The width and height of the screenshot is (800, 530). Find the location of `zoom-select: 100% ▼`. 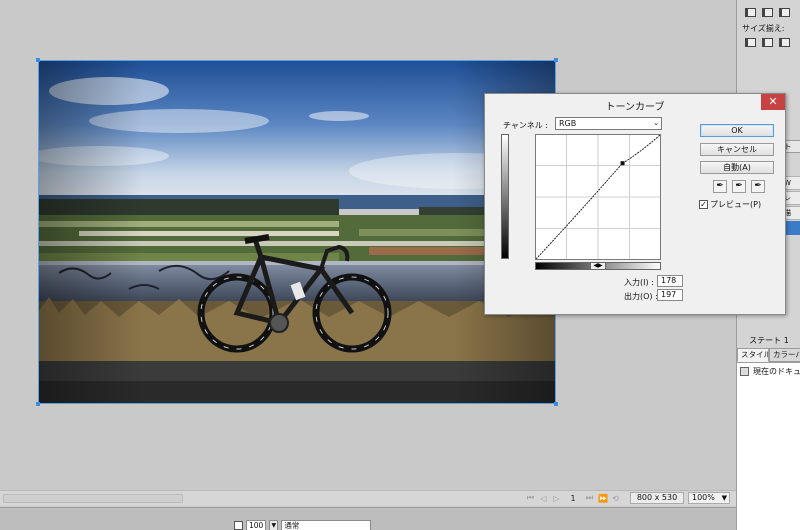

zoom-select: 100% ▼ is located at coordinates (709, 498).